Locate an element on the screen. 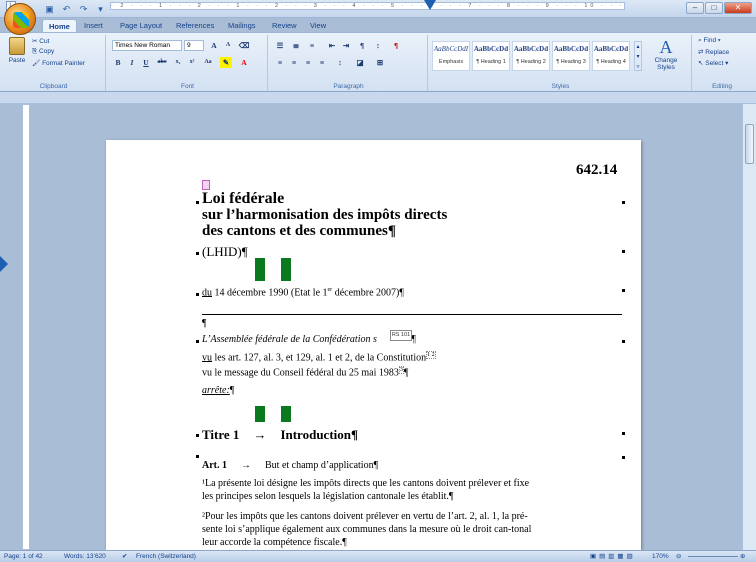 This screenshot has width=756, height=562. binoculars-icon: ⌕ is located at coordinates (700, 40).